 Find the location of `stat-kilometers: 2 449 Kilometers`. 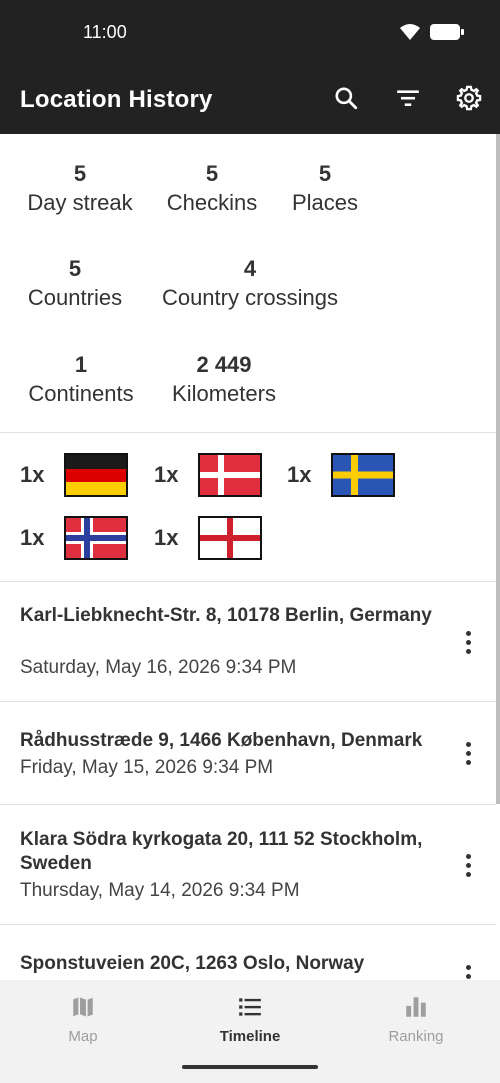

stat-kilometers: 2 449 Kilometers is located at coordinates (224, 380).